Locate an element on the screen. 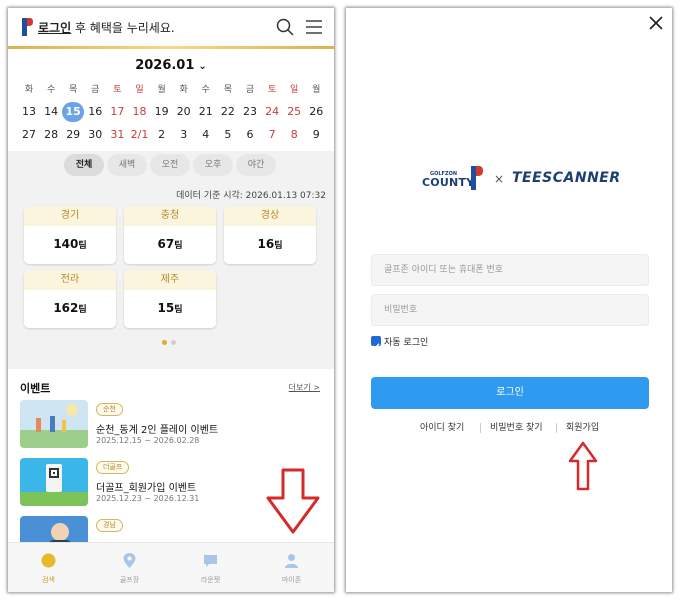 The height and width of the screenshot is (600, 682). nav-golf-course: 골프장 is located at coordinates (129, 567).